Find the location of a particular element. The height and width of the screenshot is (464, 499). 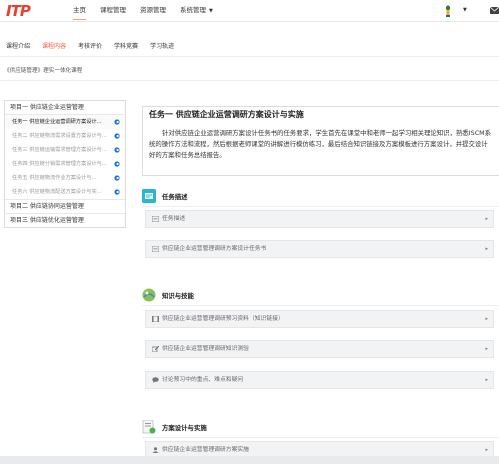

tab-assessment: 考核评价 is located at coordinates (90, 47).